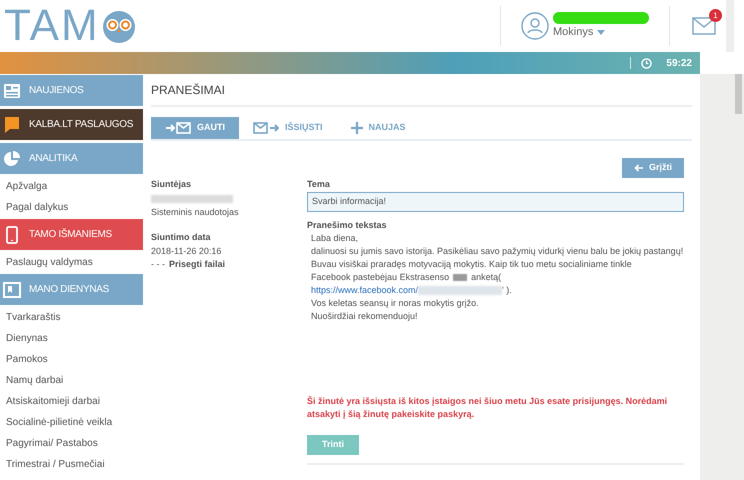 The width and height of the screenshot is (744, 480). I want to click on logo-text: TAM, so click(52, 26).